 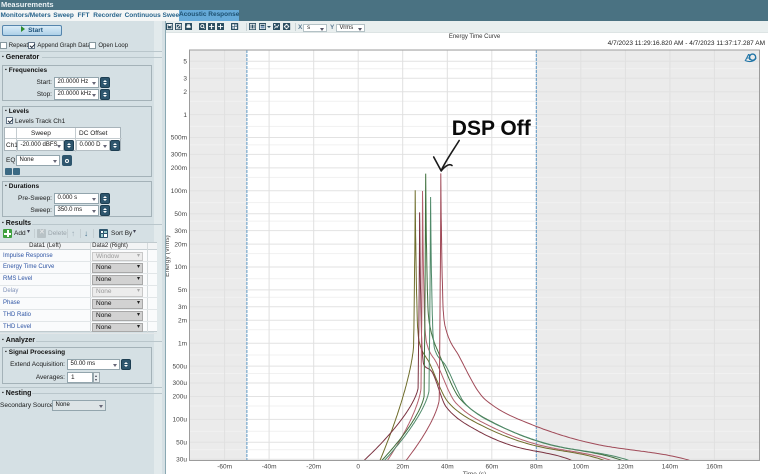 I want to click on svg-text: 30u, so click(x=181, y=459).